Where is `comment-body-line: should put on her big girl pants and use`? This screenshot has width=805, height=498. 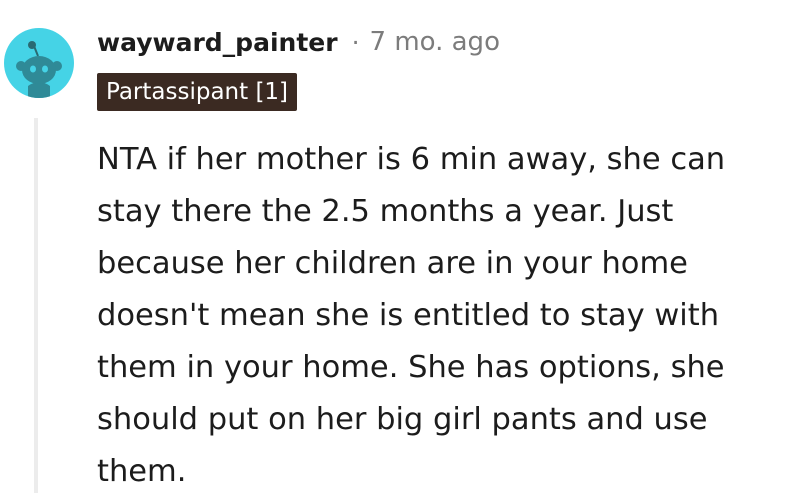 comment-body-line: should put on her big girl pants and use is located at coordinates (402, 419).